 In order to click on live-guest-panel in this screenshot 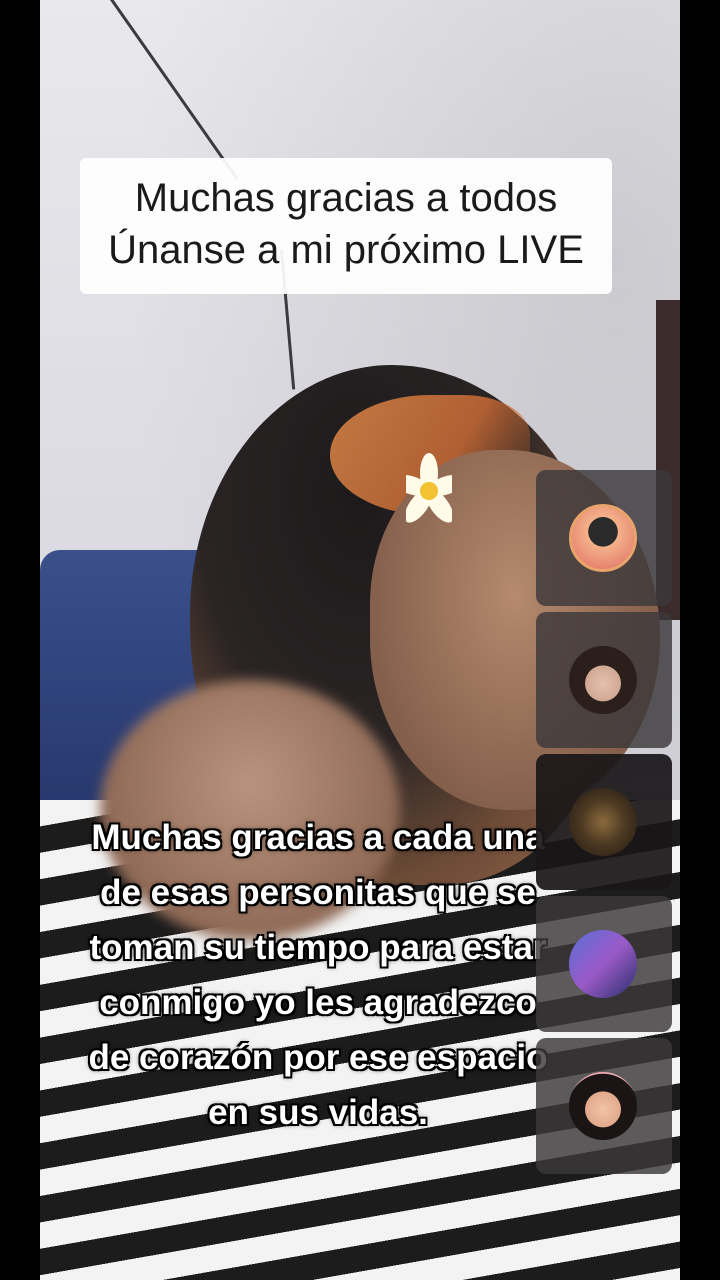, I will do `click(604, 825)`.